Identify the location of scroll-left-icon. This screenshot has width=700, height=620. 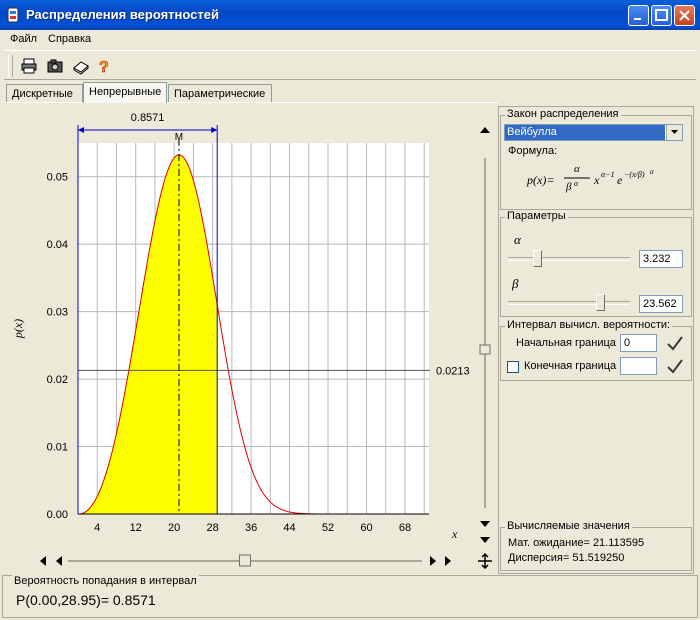
(59, 561).